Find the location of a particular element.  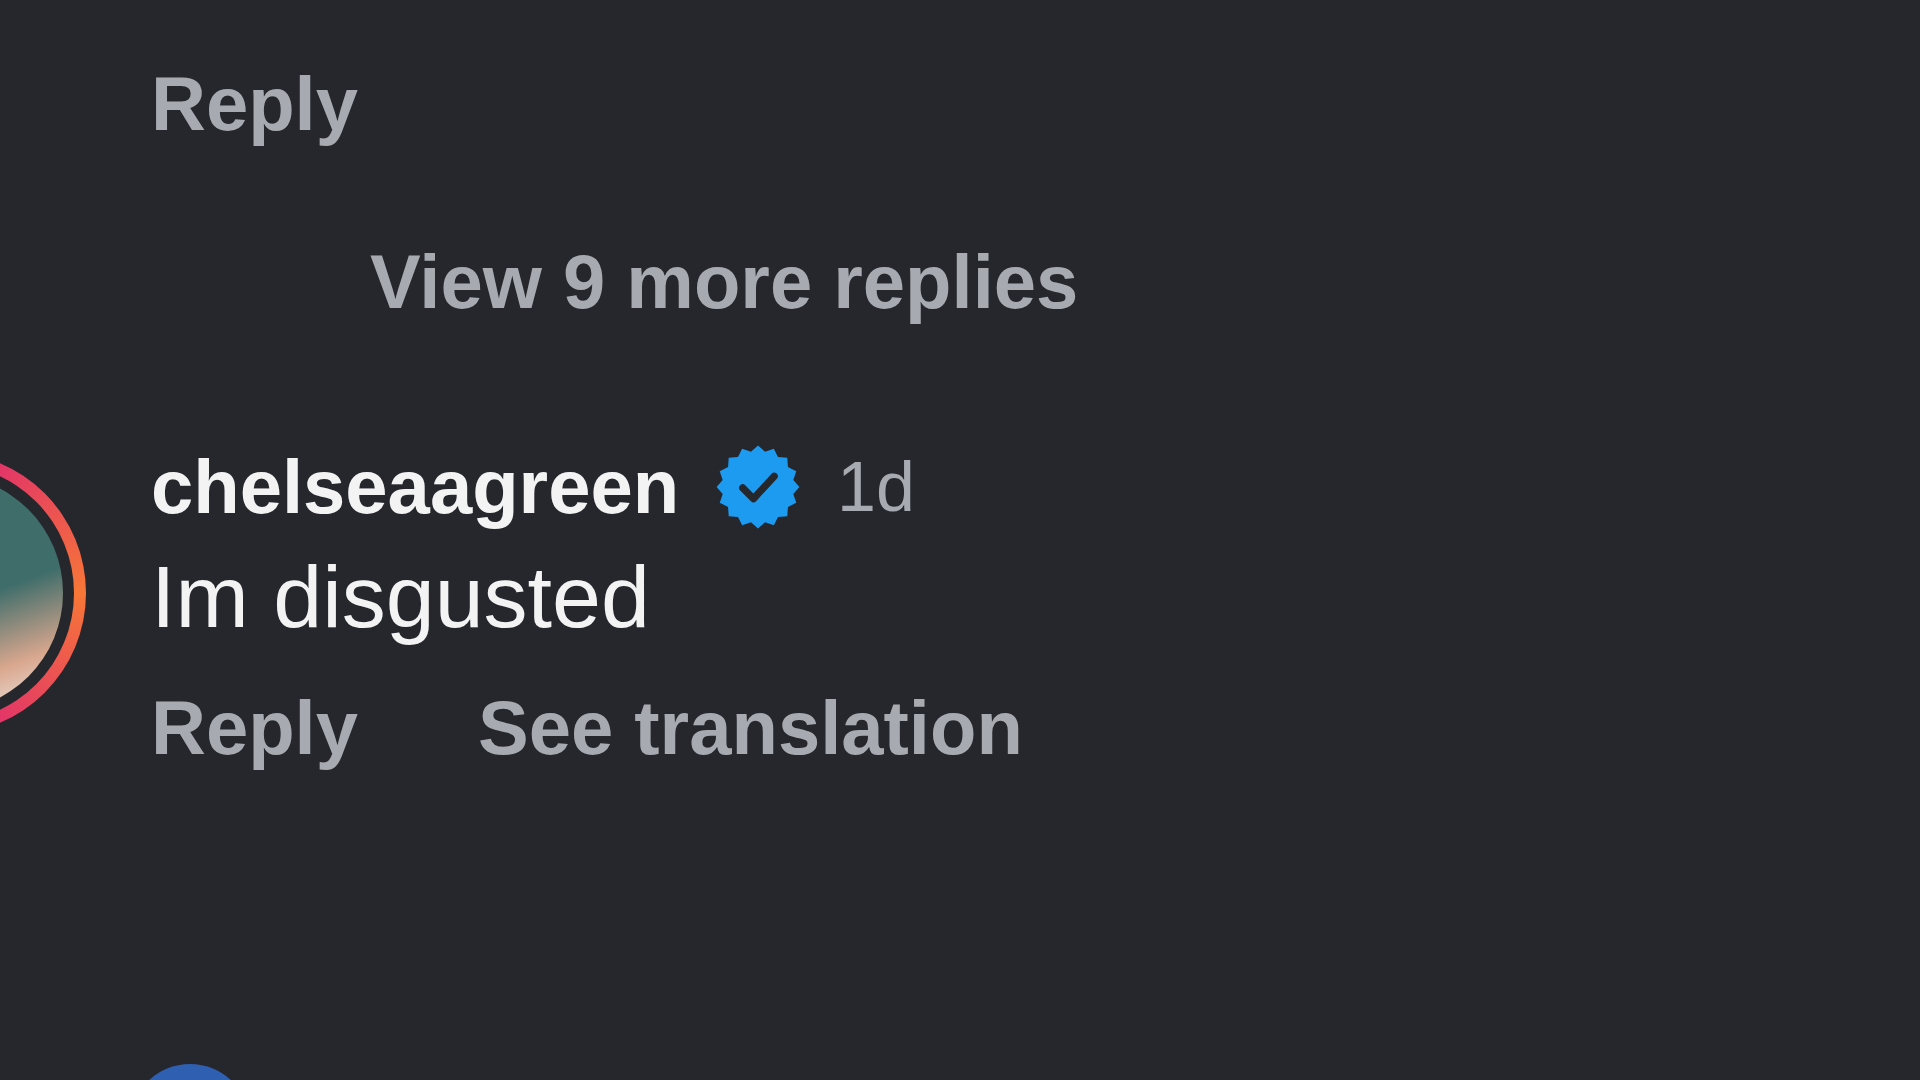

comment-time: 1d is located at coordinates (876, 487).